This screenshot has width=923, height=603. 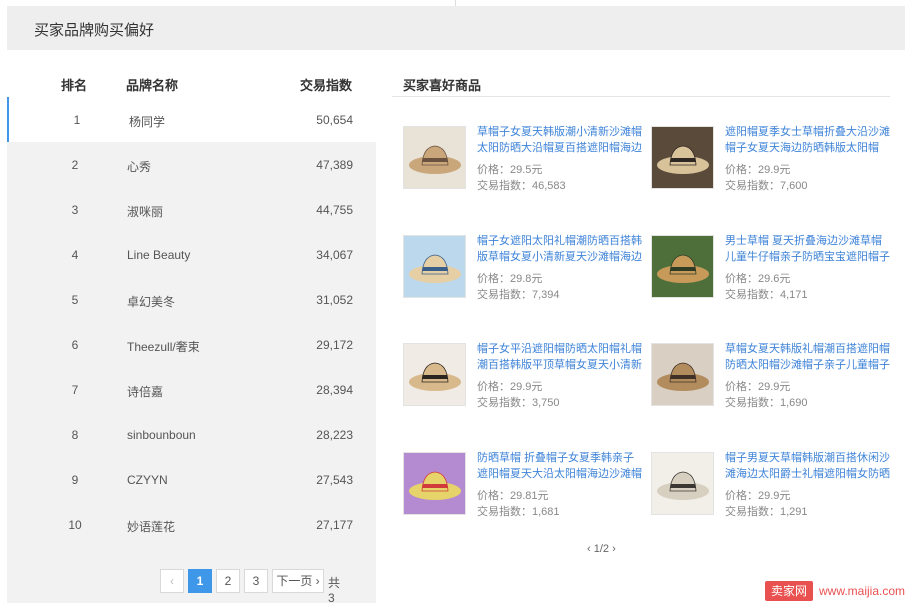 What do you see at coordinates (75, 345) in the screenshot?
I see `rank-number: 6` at bounding box center [75, 345].